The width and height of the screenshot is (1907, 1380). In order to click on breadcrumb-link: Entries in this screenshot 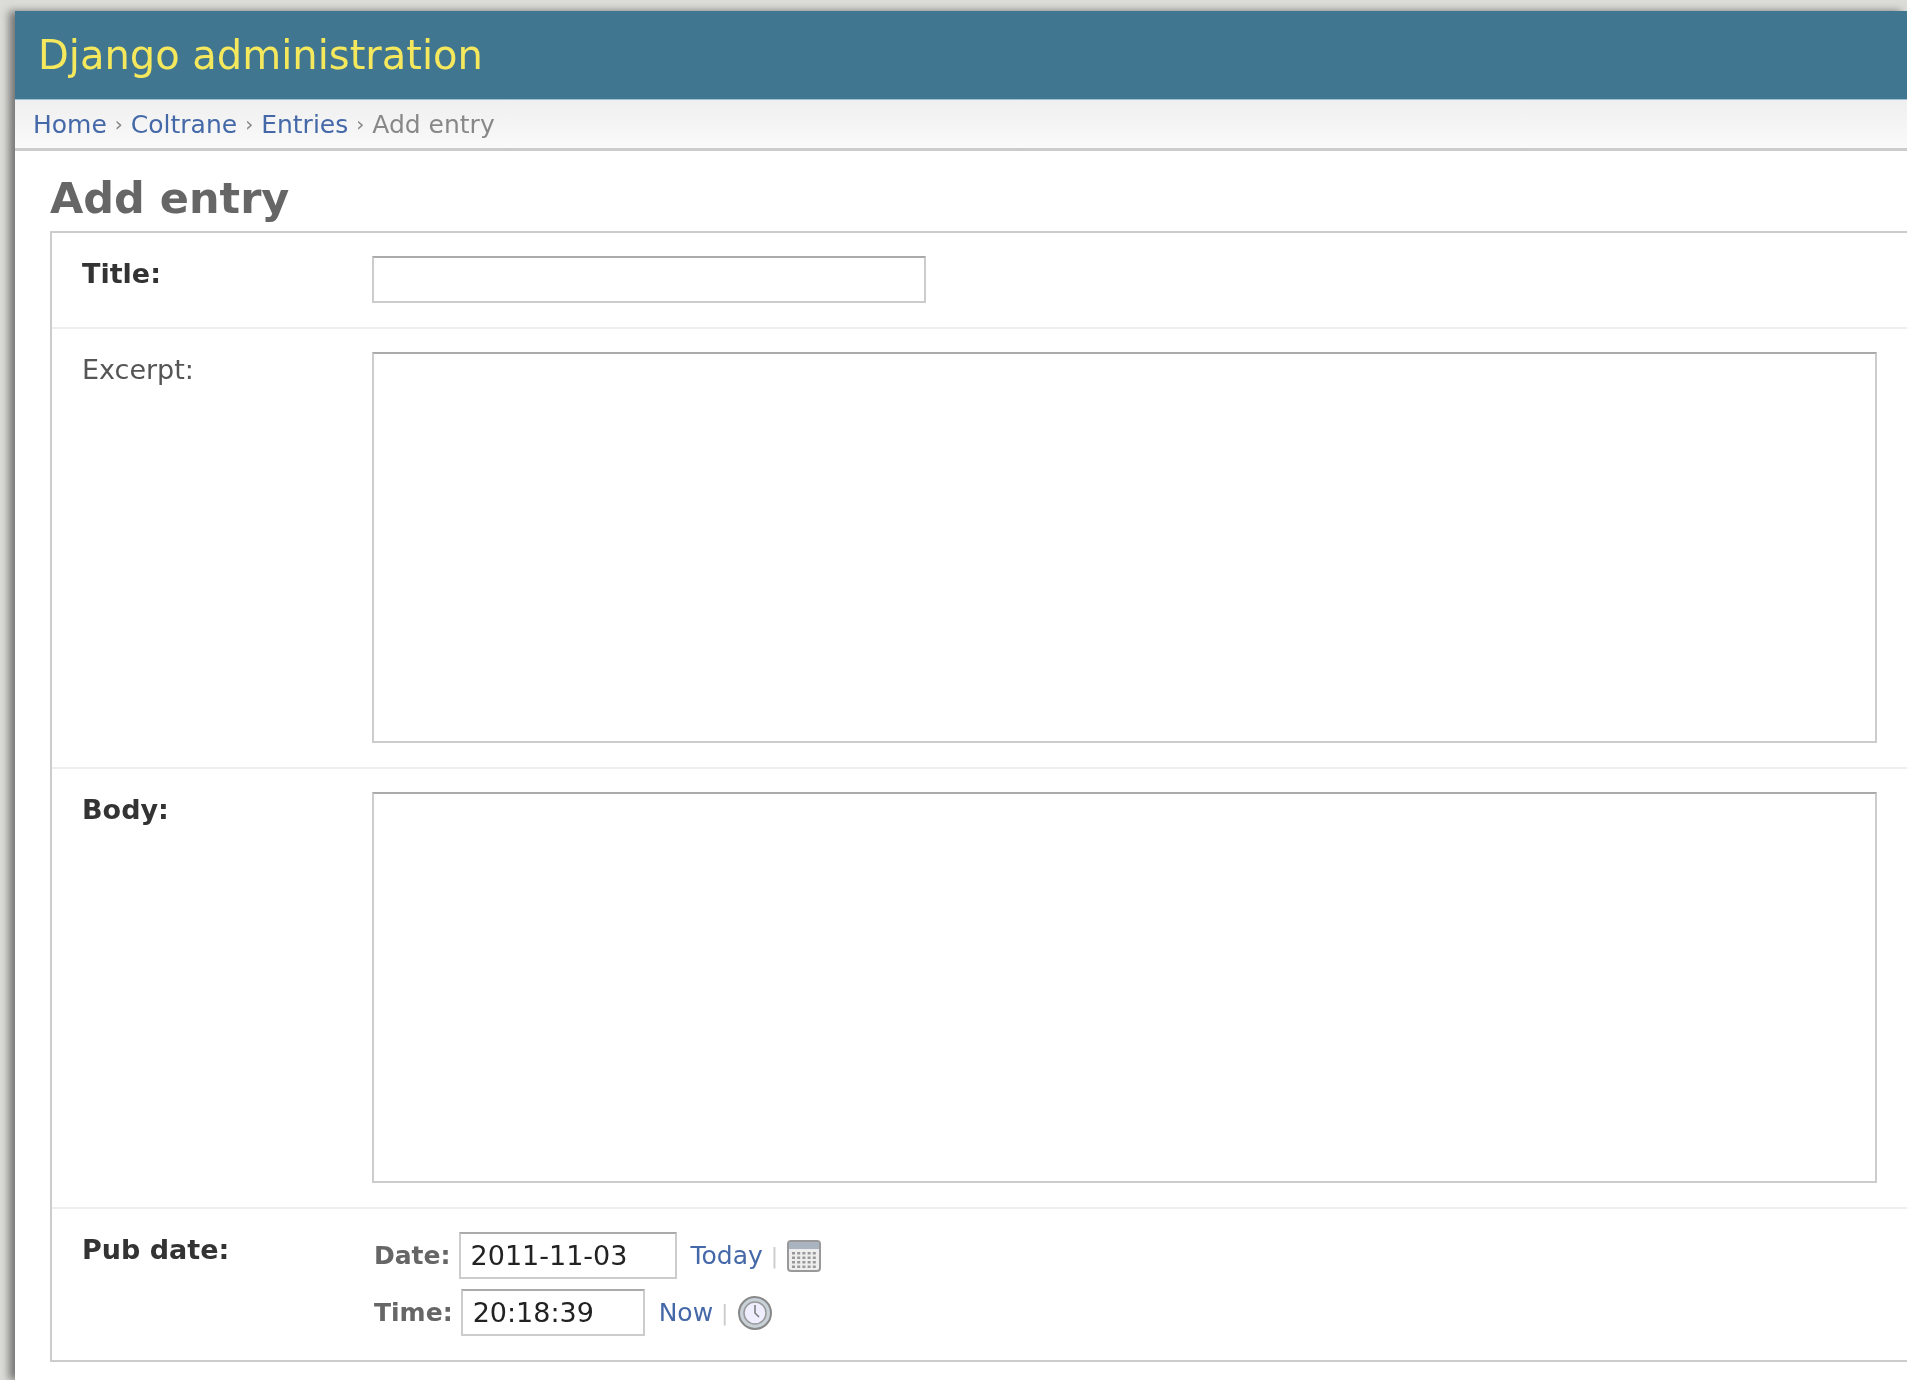, I will do `click(305, 124)`.